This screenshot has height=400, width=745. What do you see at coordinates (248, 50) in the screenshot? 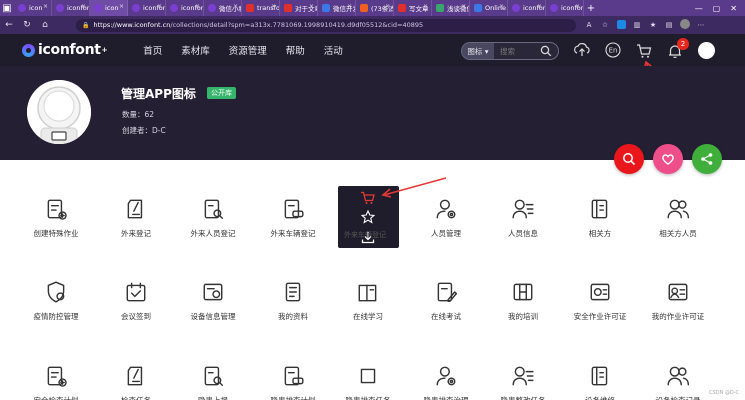
I see `nav-resources: 资源管理` at bounding box center [248, 50].